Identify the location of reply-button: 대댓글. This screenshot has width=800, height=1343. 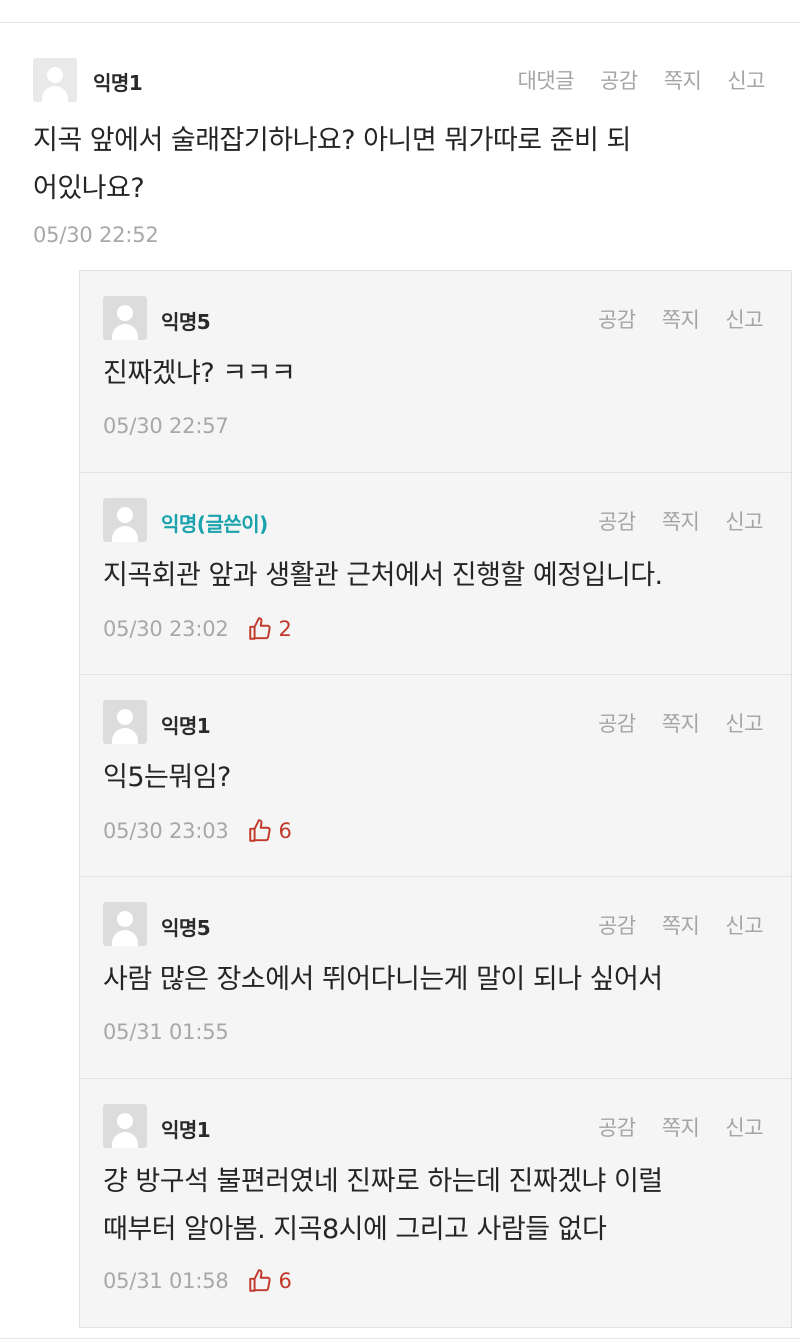
(546, 80).